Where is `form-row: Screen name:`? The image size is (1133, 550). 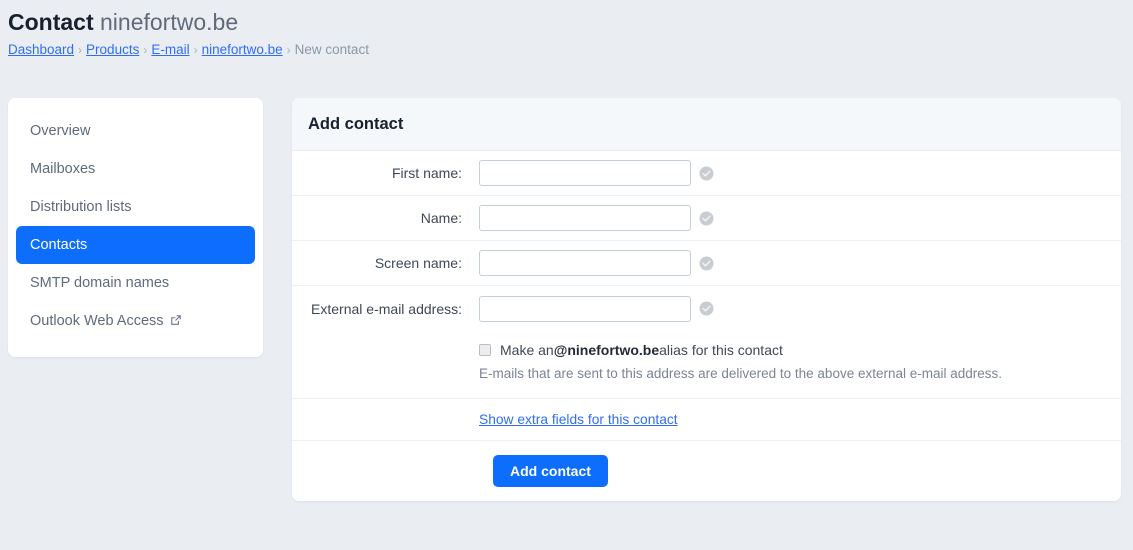 form-row: Screen name: is located at coordinates (706, 263).